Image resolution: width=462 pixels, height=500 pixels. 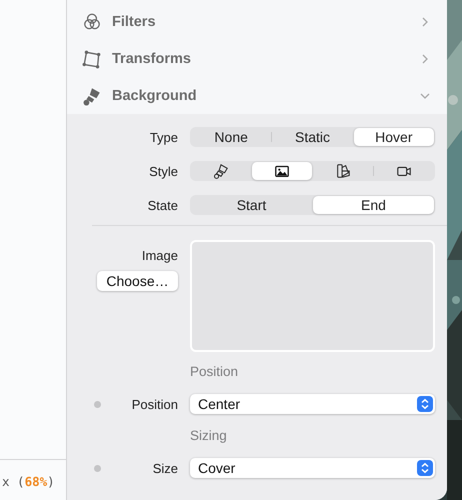 What do you see at coordinates (257, 95) in the screenshot?
I see `section-header: Background` at bounding box center [257, 95].